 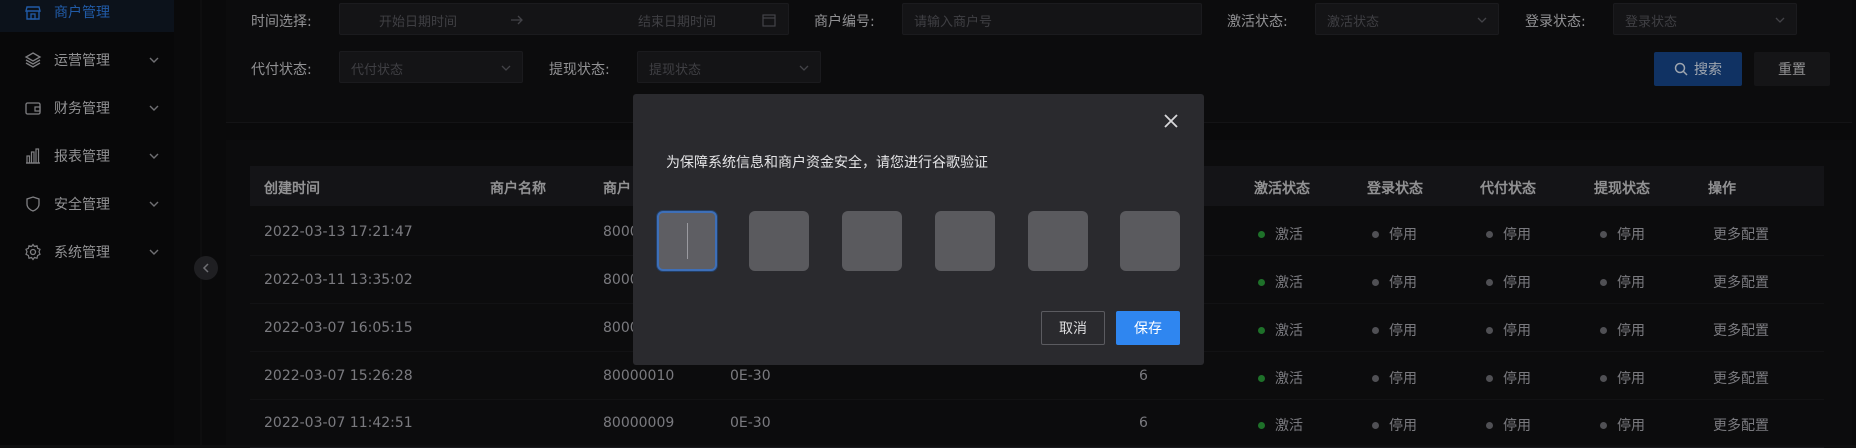 What do you see at coordinates (1073, 328) in the screenshot?
I see `cancel-button: 取消` at bounding box center [1073, 328].